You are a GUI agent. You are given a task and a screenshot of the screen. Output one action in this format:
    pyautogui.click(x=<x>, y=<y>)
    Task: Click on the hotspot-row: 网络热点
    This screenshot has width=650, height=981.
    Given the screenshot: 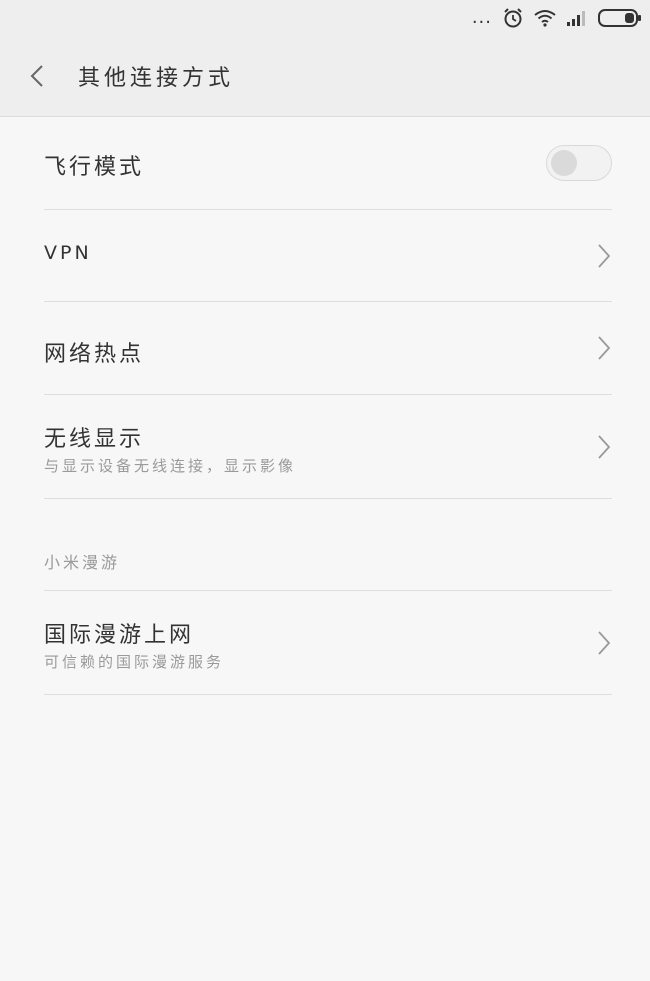 What is the action you would take?
    pyautogui.click(x=328, y=348)
    